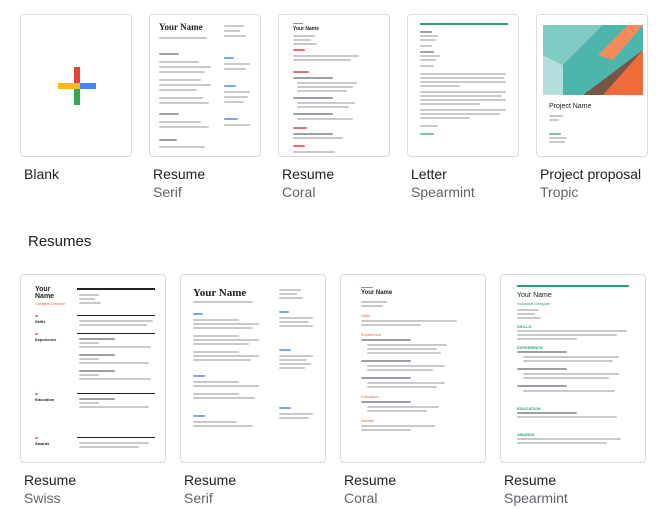 Image resolution: width=660 pixels, height=509 pixels. Describe the element at coordinates (524, 326) in the screenshot. I see `thumb-section-skills: SKILLS` at that location.